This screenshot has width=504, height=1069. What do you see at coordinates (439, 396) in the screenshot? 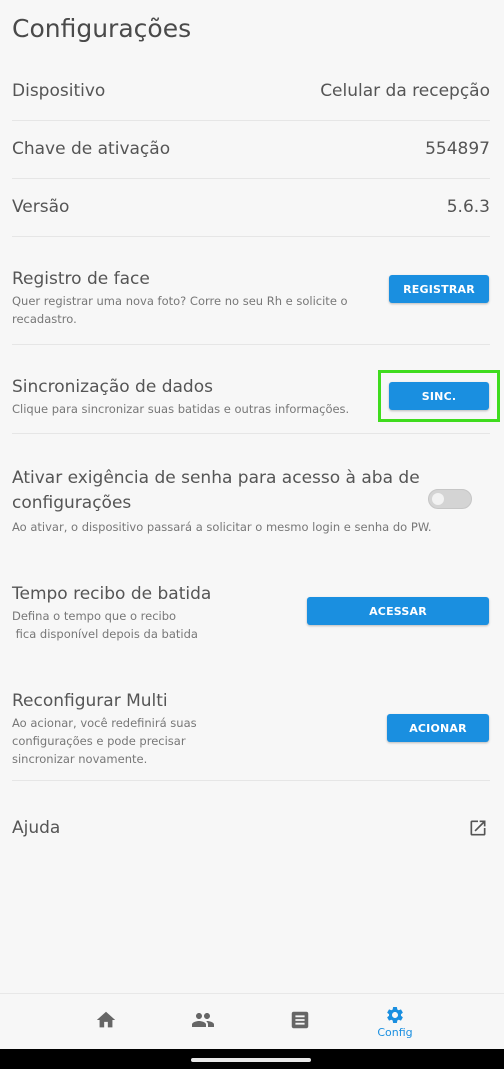
I see `sync-button: SINC.` at bounding box center [439, 396].